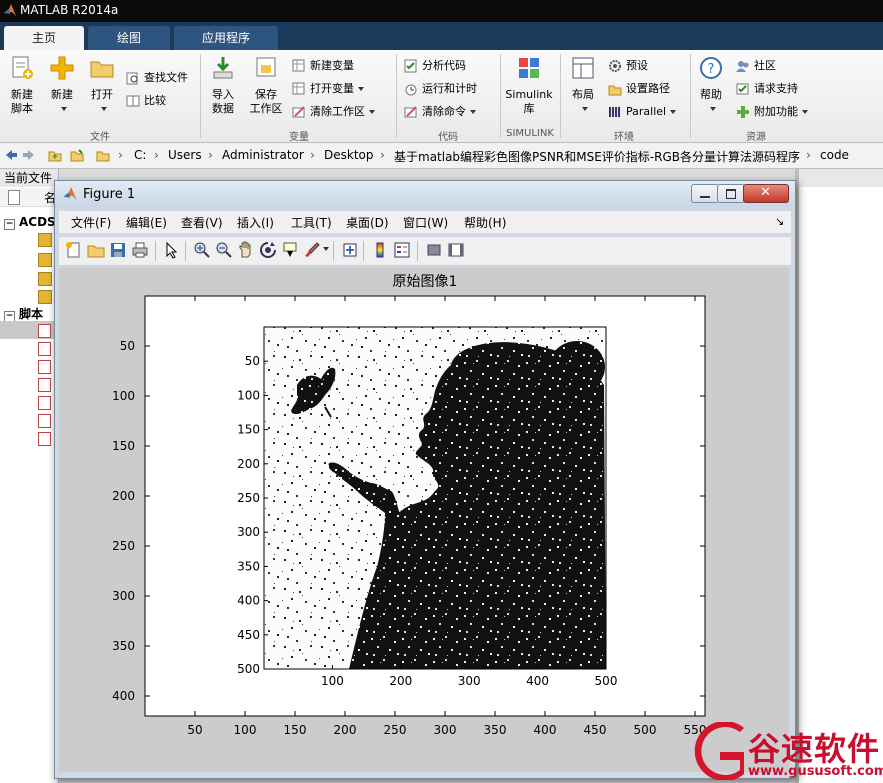 Image resolution: width=883 pixels, height=783 pixels. I want to click on find-files-icon, so click(132, 78).